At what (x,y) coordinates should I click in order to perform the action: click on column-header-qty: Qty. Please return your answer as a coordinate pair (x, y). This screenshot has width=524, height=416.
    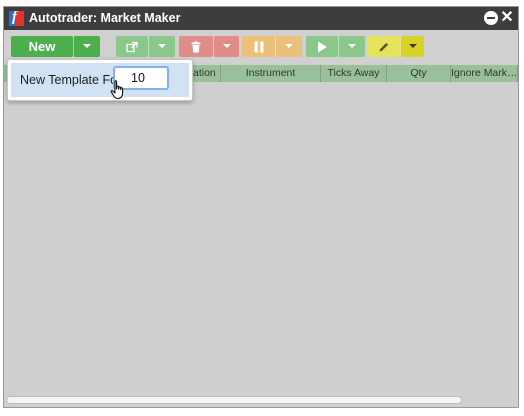
    Looking at the image, I should click on (419, 73).